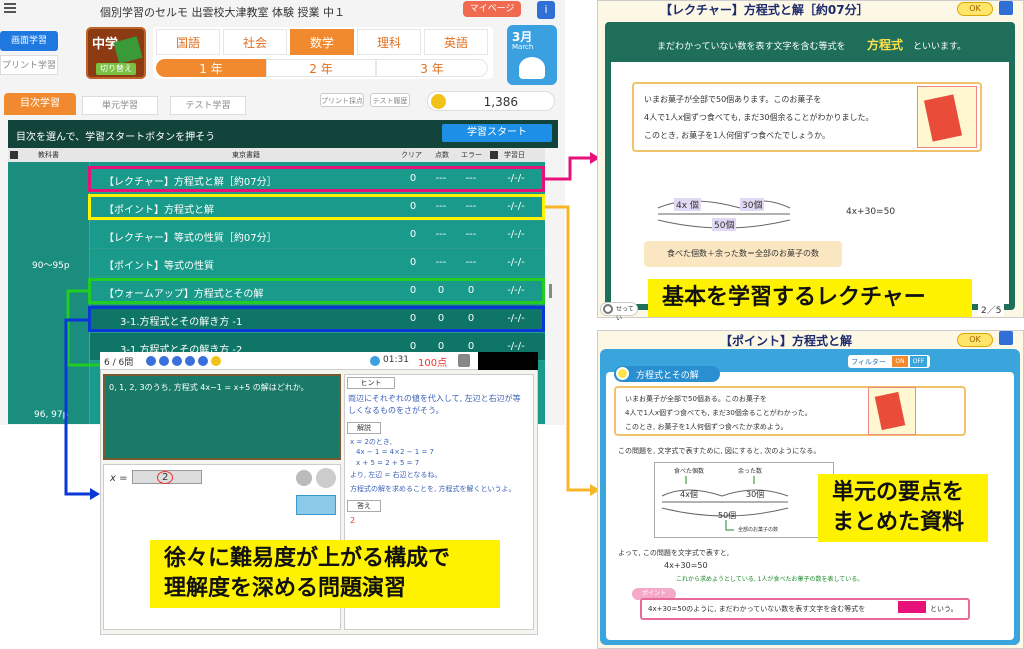  I want to click on banner-key: 方程式, so click(885, 45).